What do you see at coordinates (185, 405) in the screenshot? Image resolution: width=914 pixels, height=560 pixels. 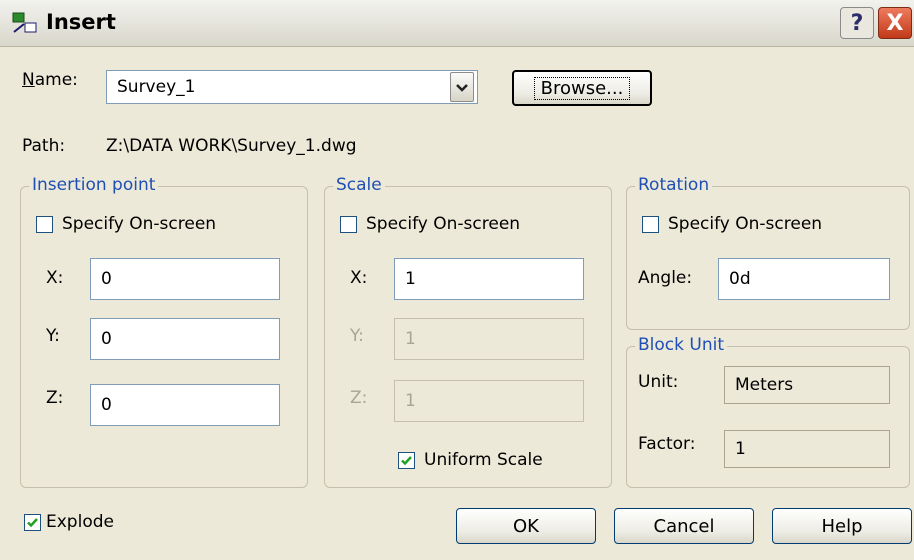 I see `insertion-z-field: 0` at bounding box center [185, 405].